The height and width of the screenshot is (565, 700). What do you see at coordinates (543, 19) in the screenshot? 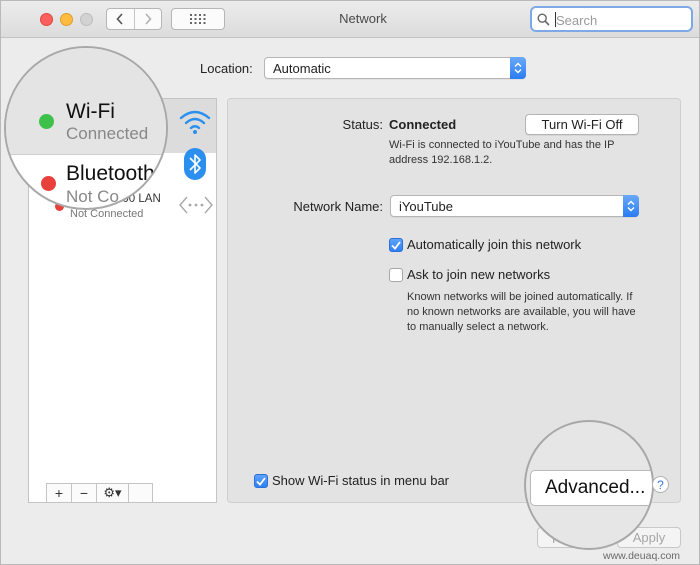
I see `search-icon` at bounding box center [543, 19].